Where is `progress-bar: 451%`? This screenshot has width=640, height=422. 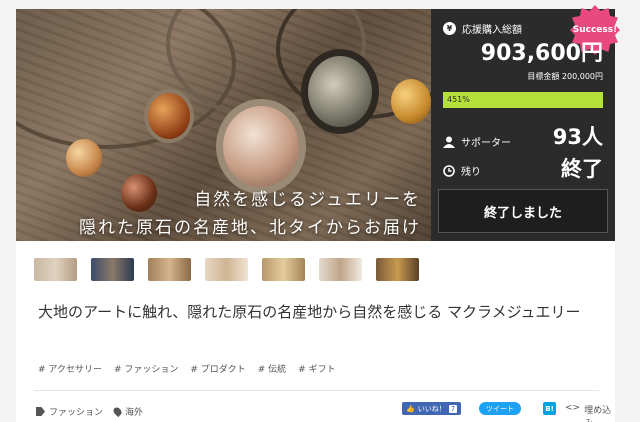
progress-bar: 451% is located at coordinates (523, 100).